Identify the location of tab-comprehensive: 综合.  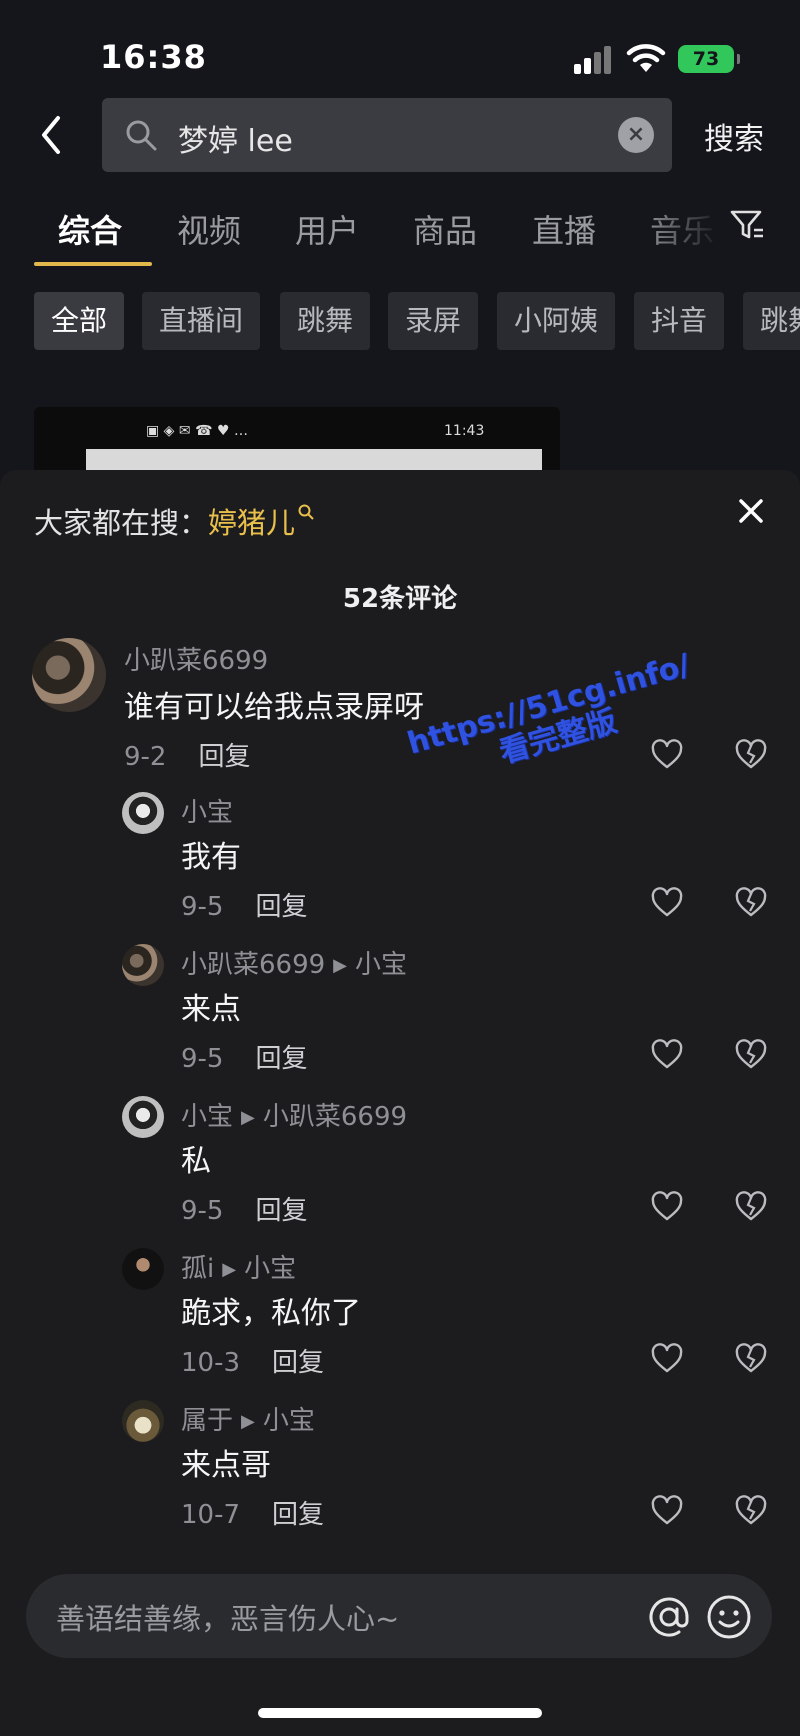
(90, 229).